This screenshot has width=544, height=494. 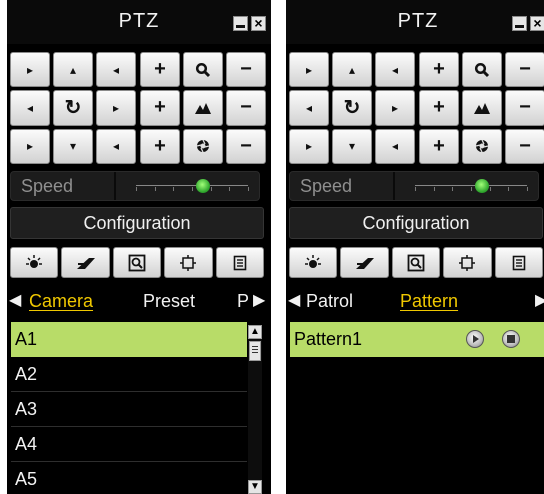 What do you see at coordinates (328, 339) in the screenshot?
I see `pattern-name: Pattern1` at bounding box center [328, 339].